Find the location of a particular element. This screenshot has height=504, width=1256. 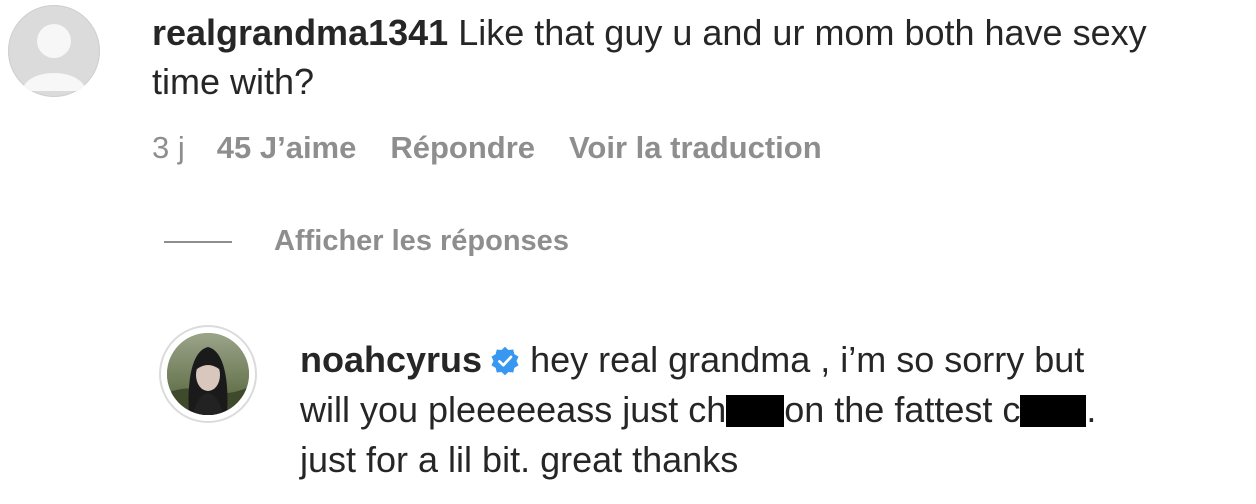

reply-button: Répondre is located at coordinates (462, 148).